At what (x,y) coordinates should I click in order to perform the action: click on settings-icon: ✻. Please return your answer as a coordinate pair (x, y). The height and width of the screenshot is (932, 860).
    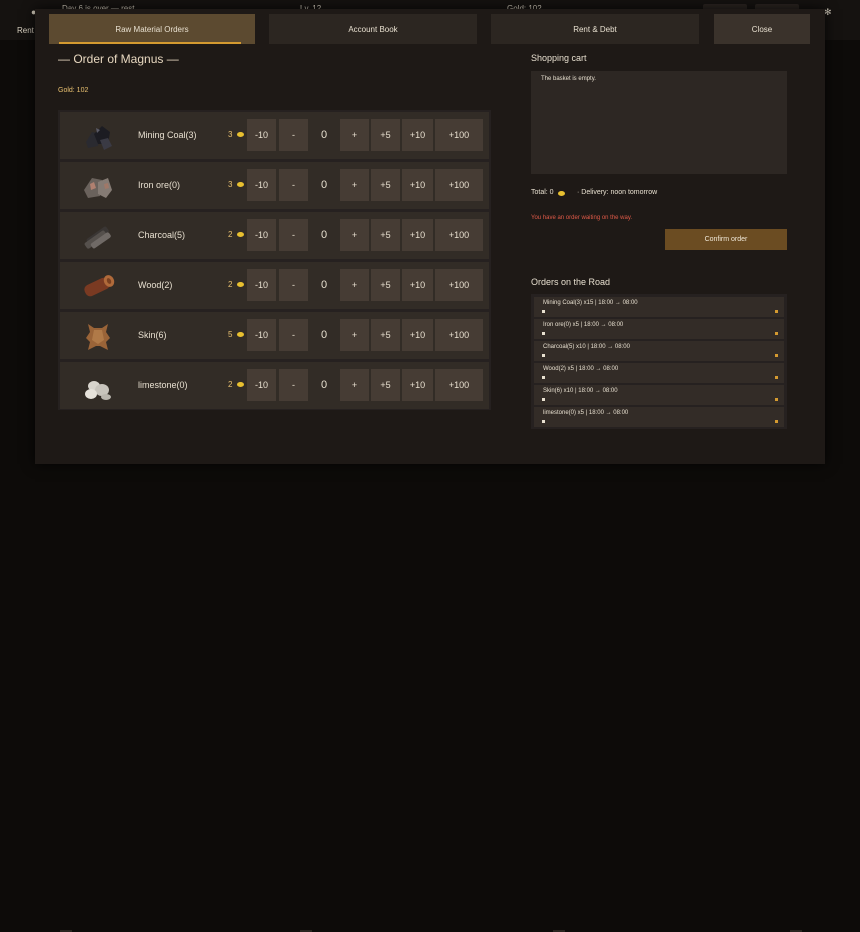
    Looking at the image, I should click on (828, 12).